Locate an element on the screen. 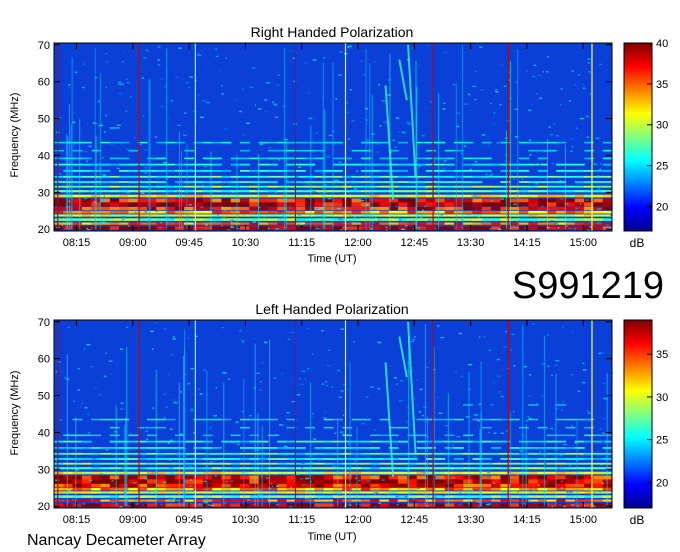 The width and height of the screenshot is (680, 552). colorbar-tick-label: 35 is located at coordinates (662, 355).